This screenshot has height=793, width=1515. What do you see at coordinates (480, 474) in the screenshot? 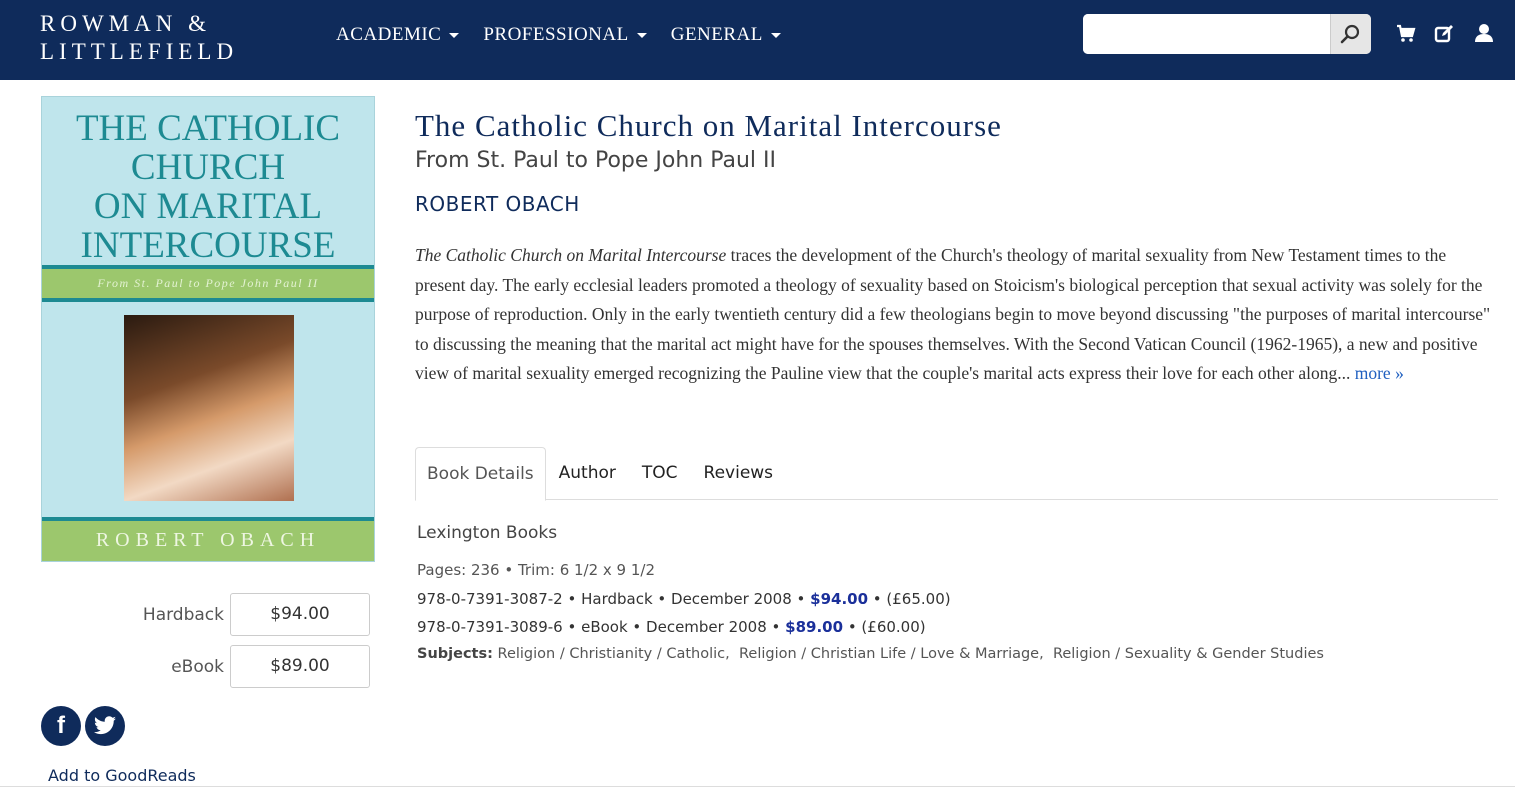
I see `tab-book-details: Book Details` at bounding box center [480, 474].